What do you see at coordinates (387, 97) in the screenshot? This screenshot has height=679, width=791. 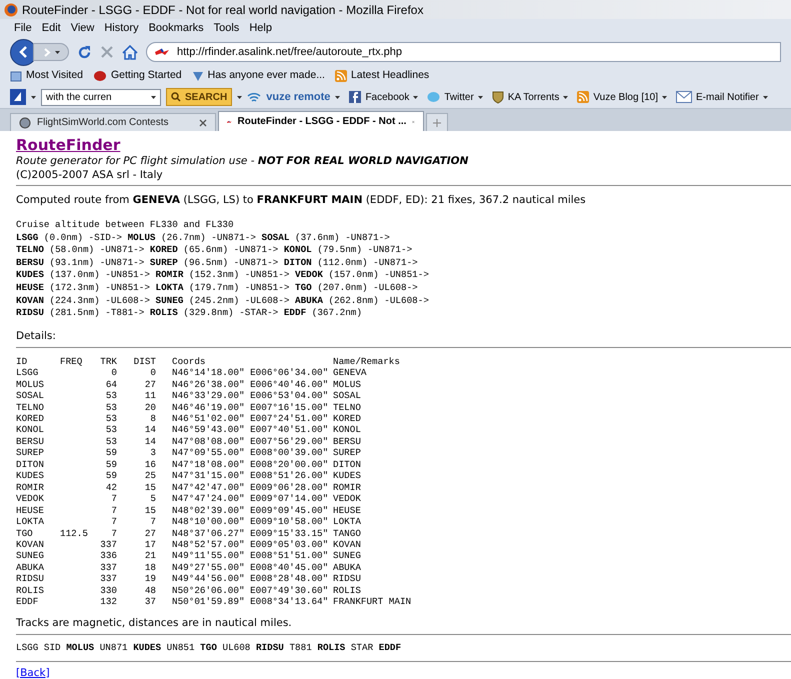 I see `toolbar-link: Facebook` at bounding box center [387, 97].